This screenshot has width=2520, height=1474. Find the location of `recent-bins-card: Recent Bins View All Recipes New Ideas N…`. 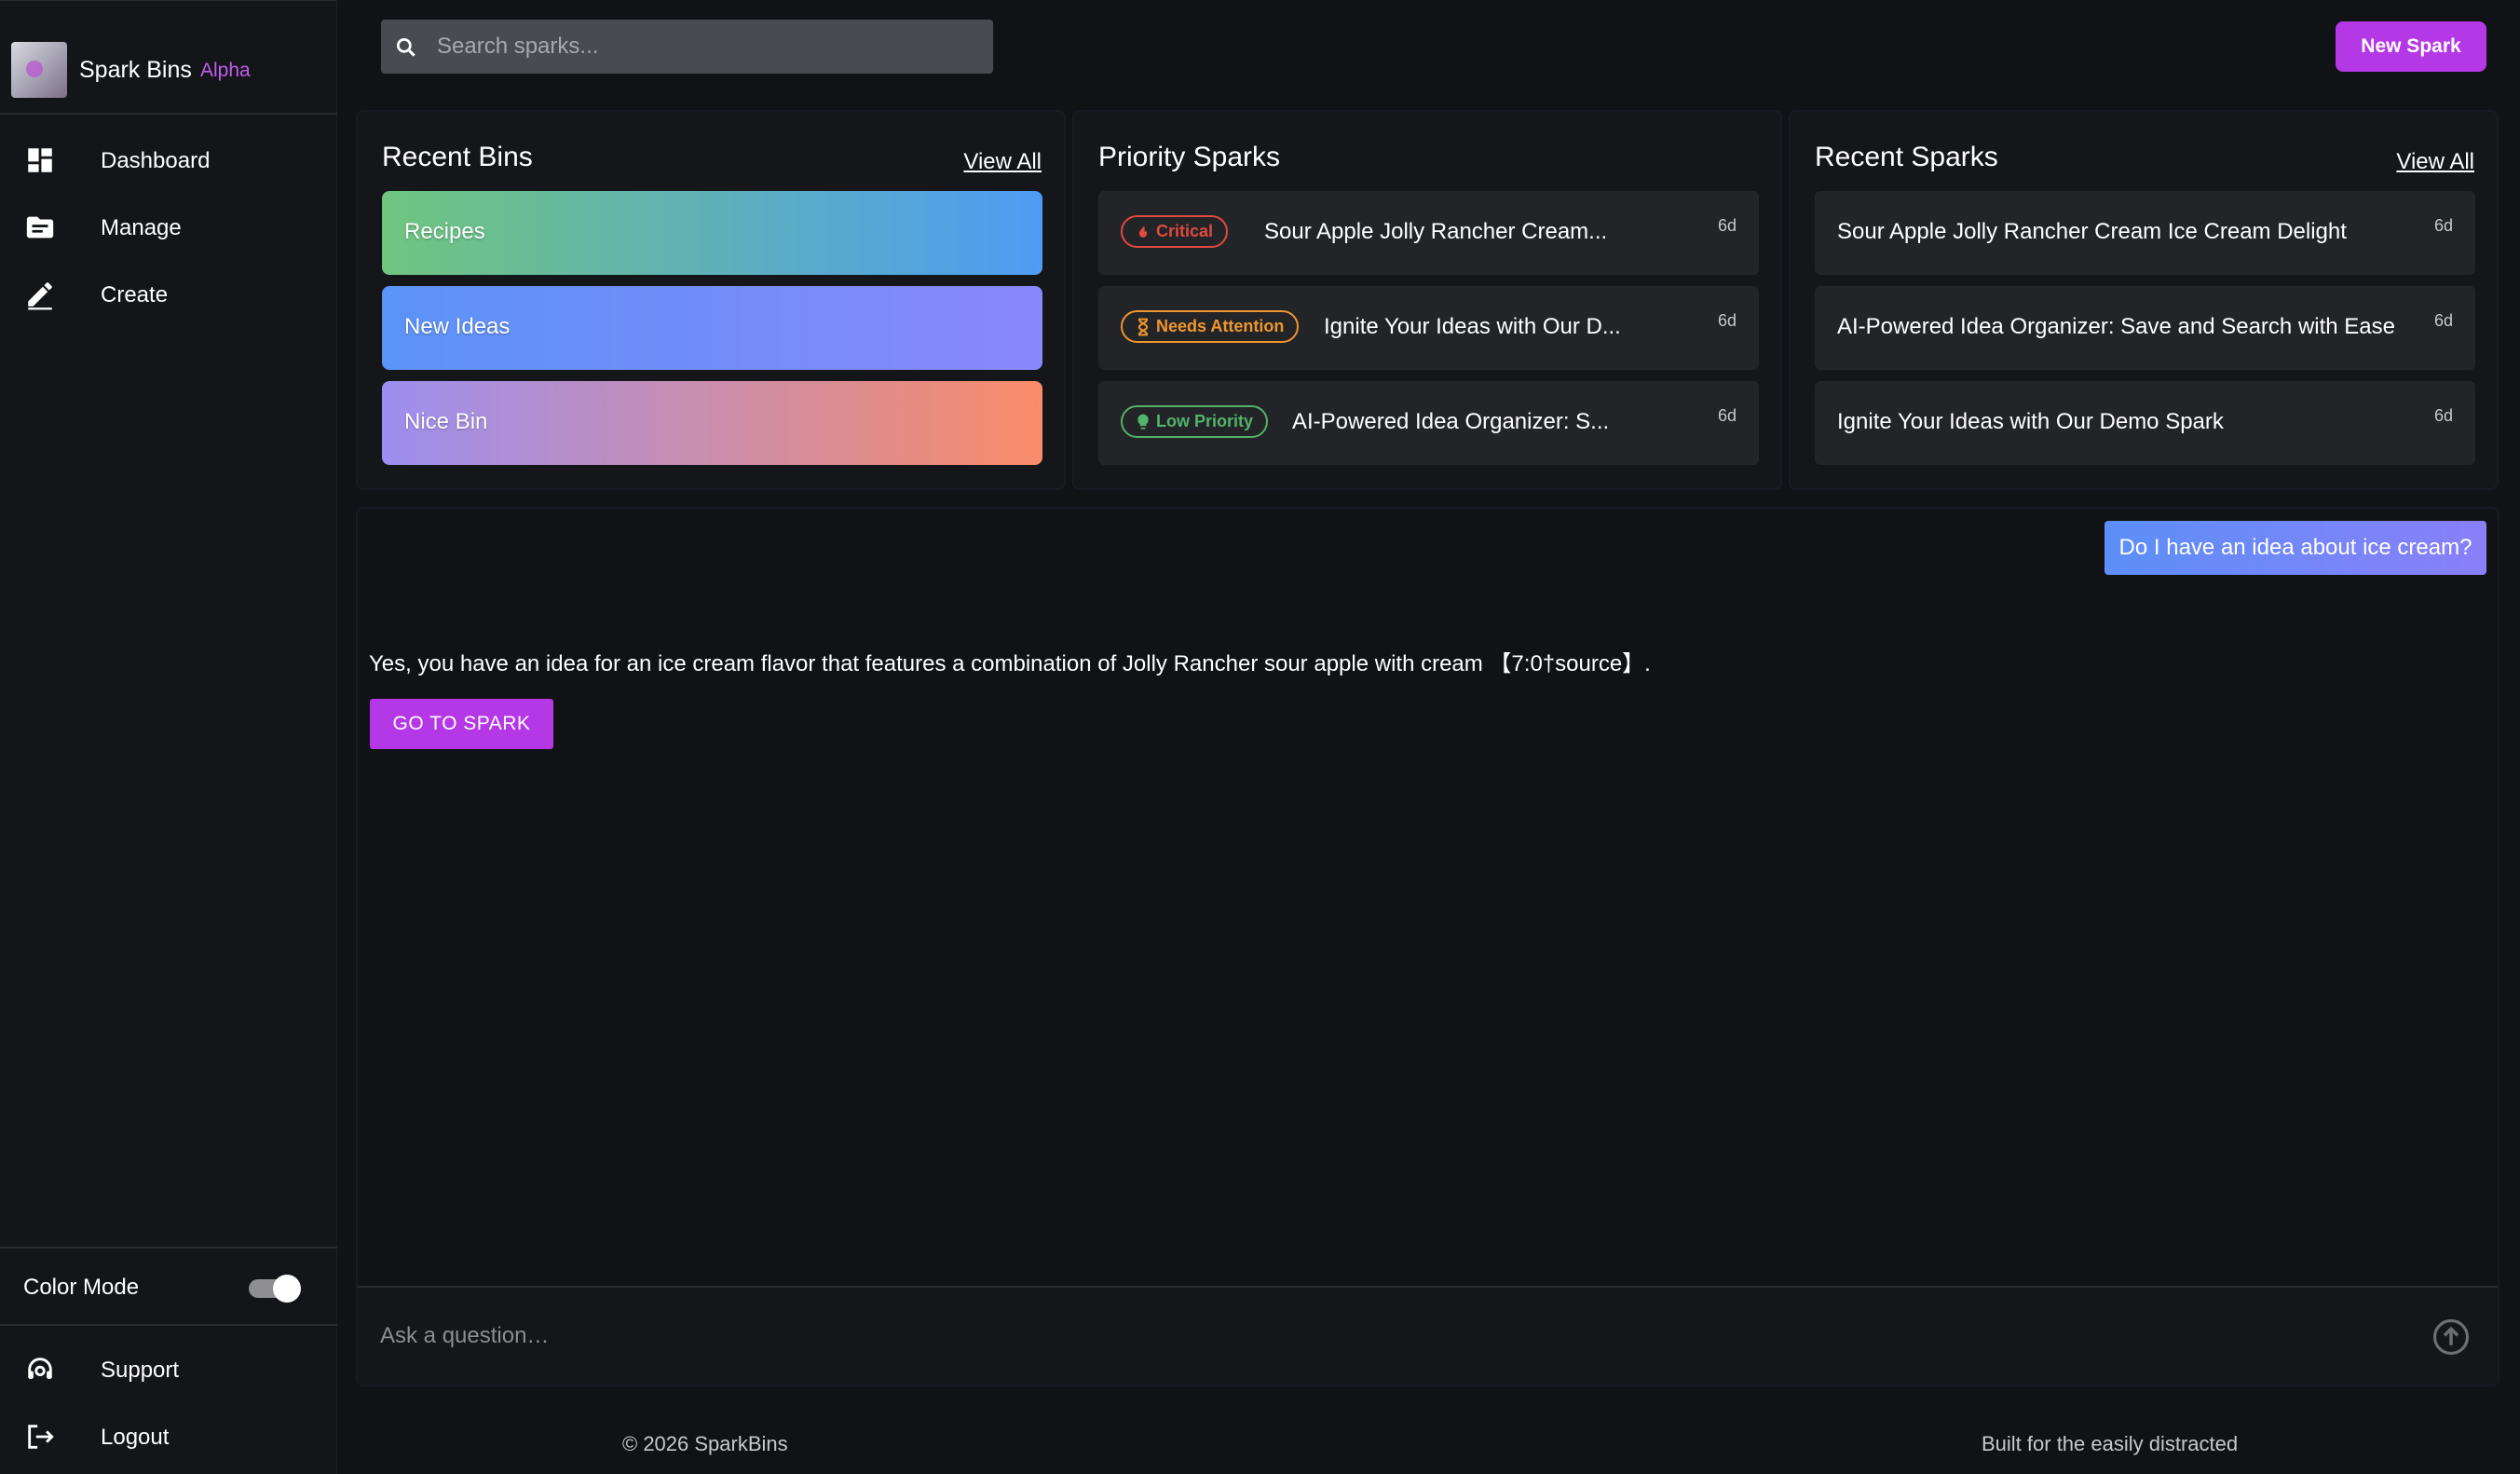

recent-bins-card: Recent Bins View All Recipes New Ideas N… is located at coordinates (711, 300).